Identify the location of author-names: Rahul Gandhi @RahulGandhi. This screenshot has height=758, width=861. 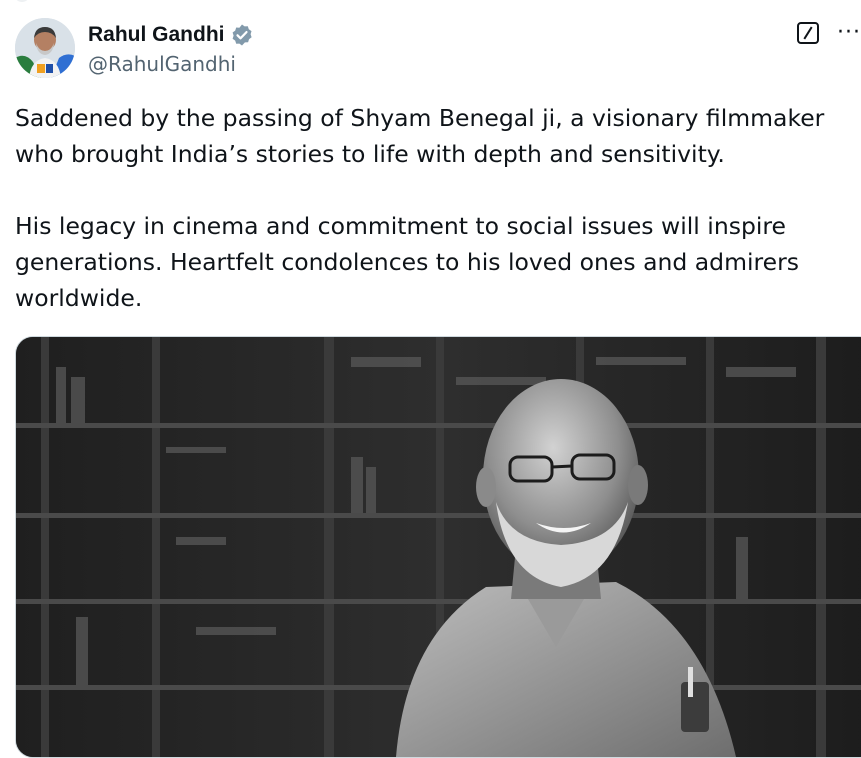
(171, 48).